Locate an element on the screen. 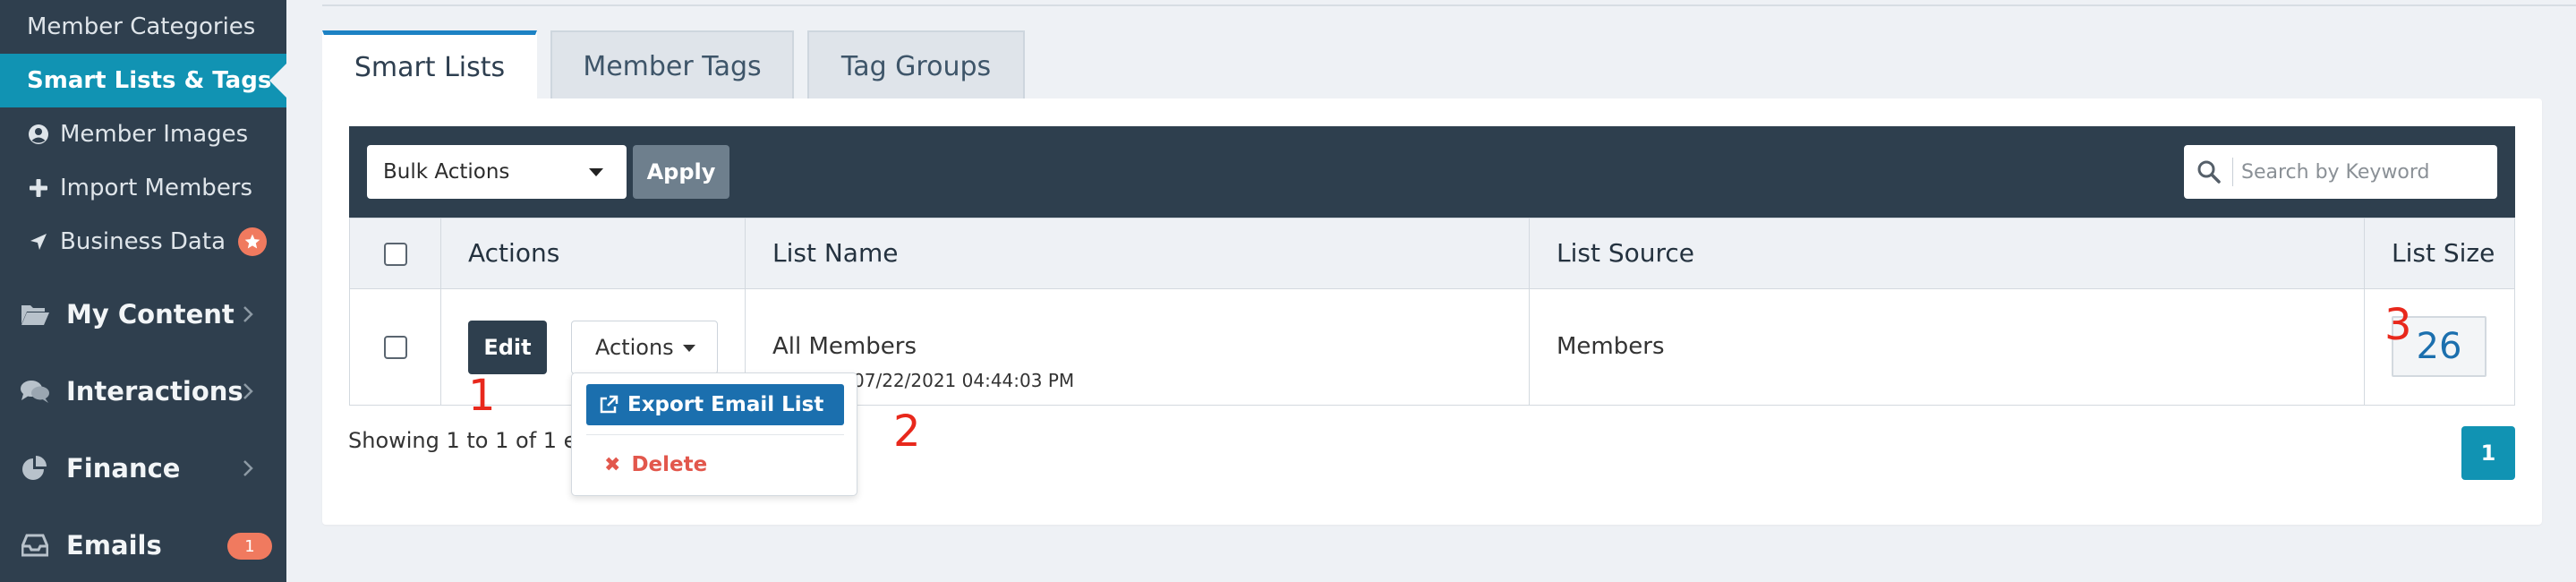  list-source-cell: Members is located at coordinates (1611, 346).